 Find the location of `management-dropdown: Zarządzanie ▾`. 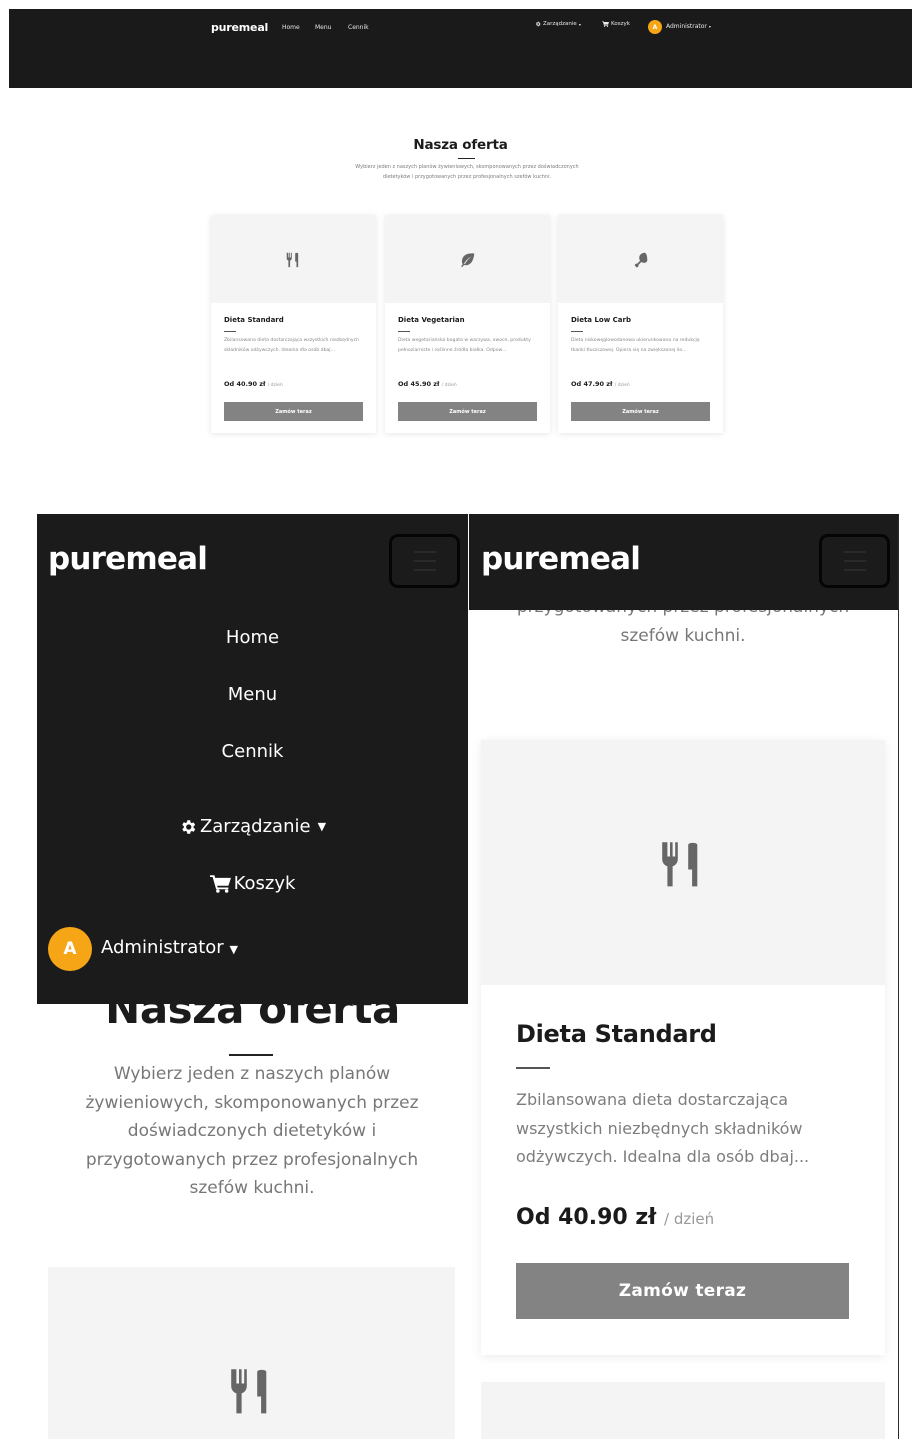

management-dropdown: Zarządzanie ▾ is located at coordinates (558, 24).